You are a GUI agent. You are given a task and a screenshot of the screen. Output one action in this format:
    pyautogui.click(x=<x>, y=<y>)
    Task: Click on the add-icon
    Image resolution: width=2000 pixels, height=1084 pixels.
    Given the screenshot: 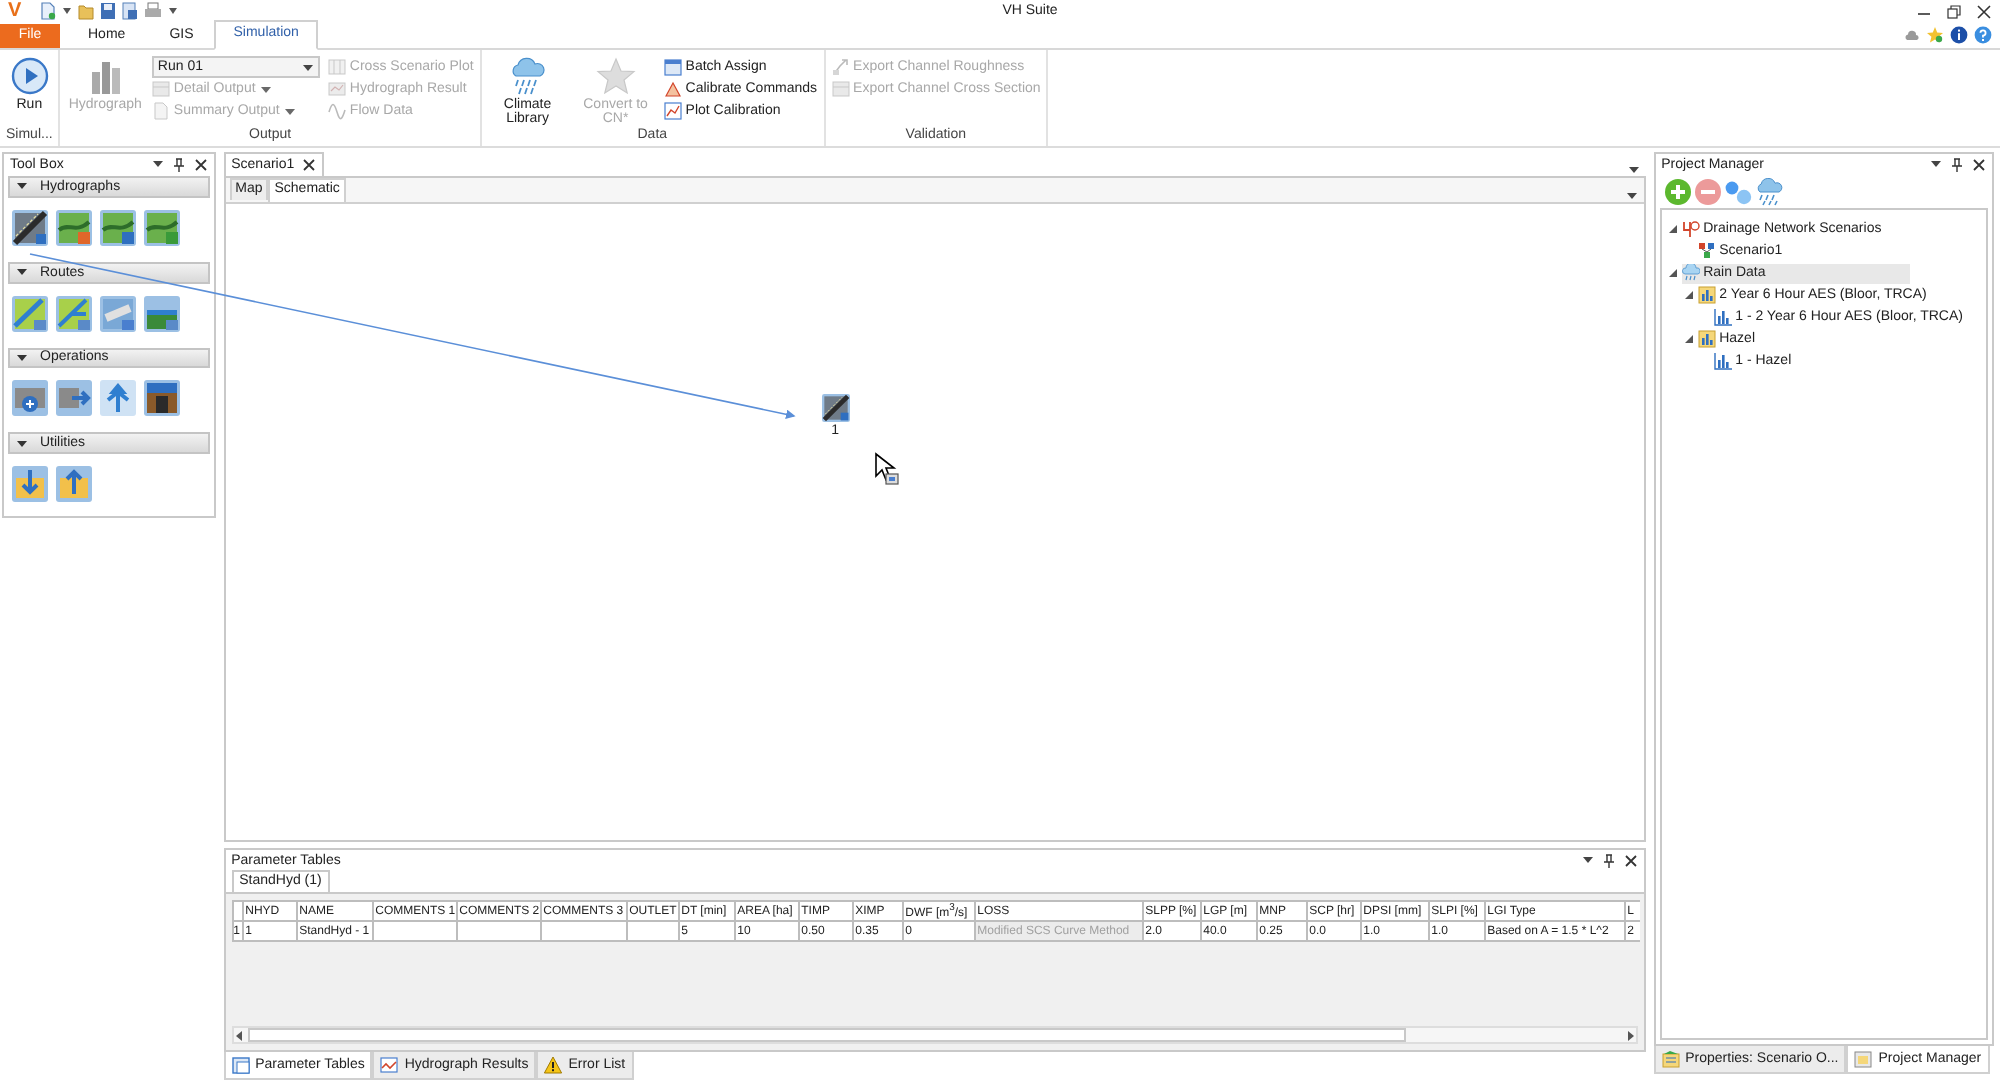 What is the action you would take?
    pyautogui.click(x=30, y=398)
    